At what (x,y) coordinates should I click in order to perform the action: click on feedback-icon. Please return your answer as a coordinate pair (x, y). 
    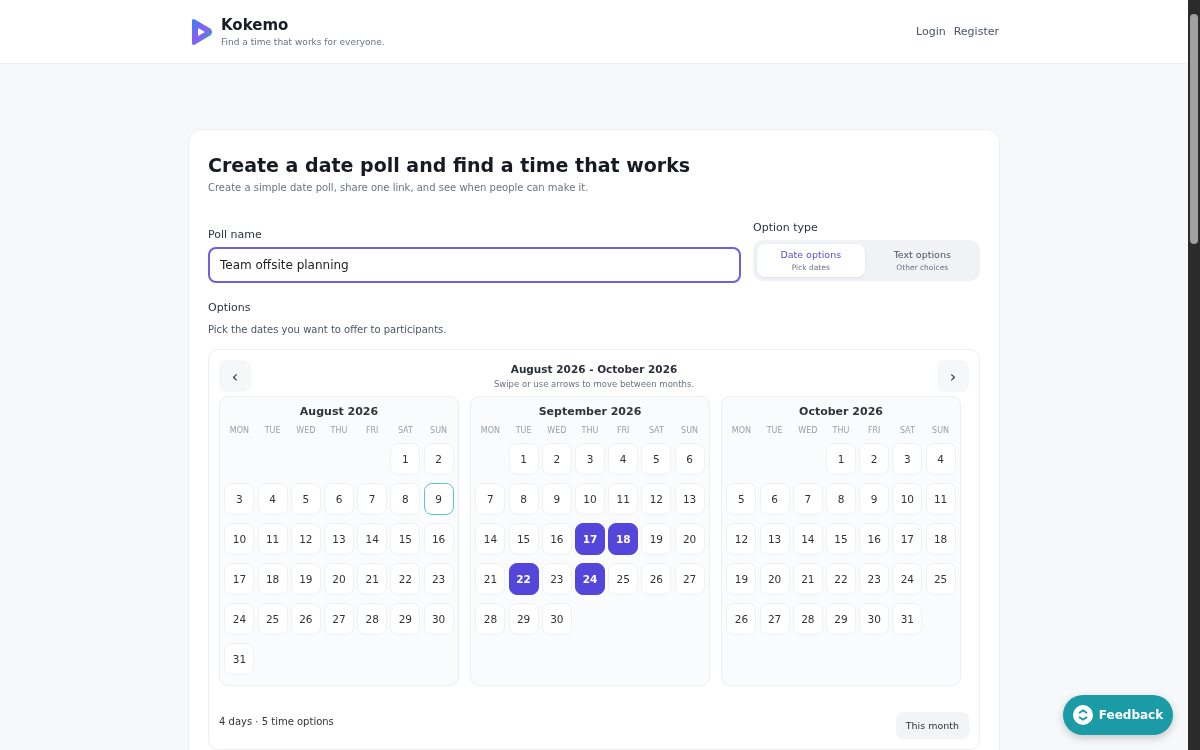
    Looking at the image, I should click on (1082, 715).